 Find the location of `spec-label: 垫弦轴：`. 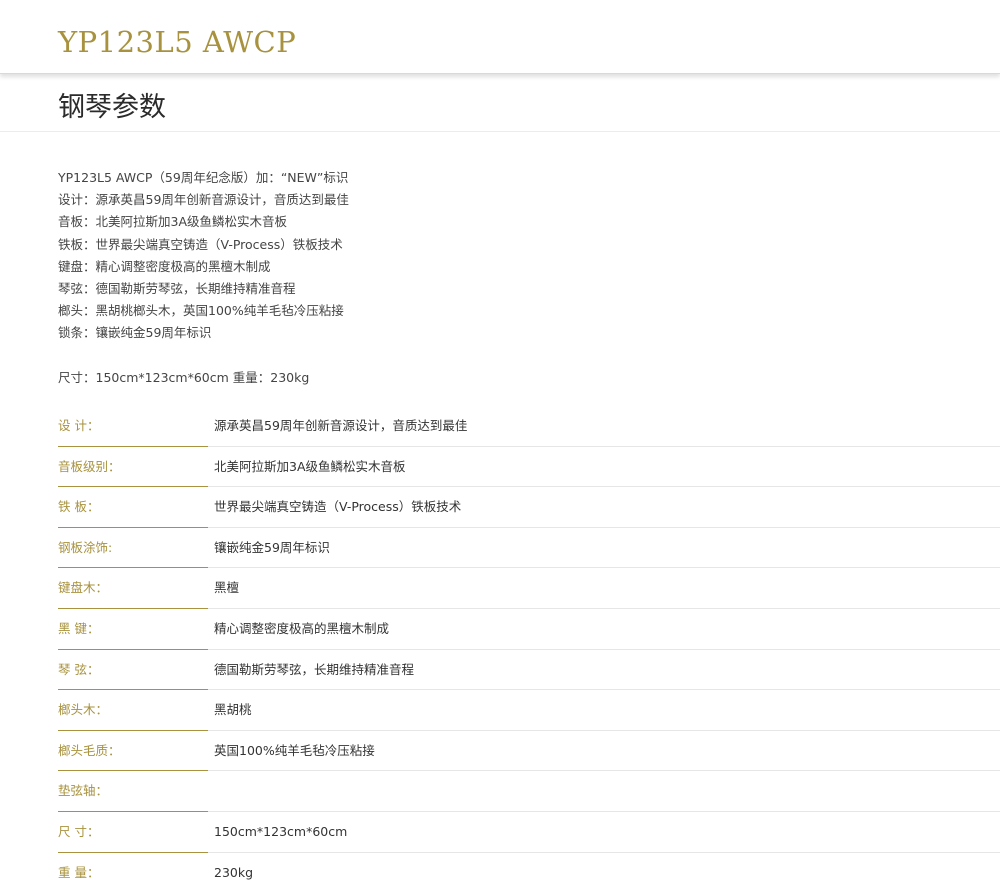

spec-label: 垫弦轴： is located at coordinates (83, 791).